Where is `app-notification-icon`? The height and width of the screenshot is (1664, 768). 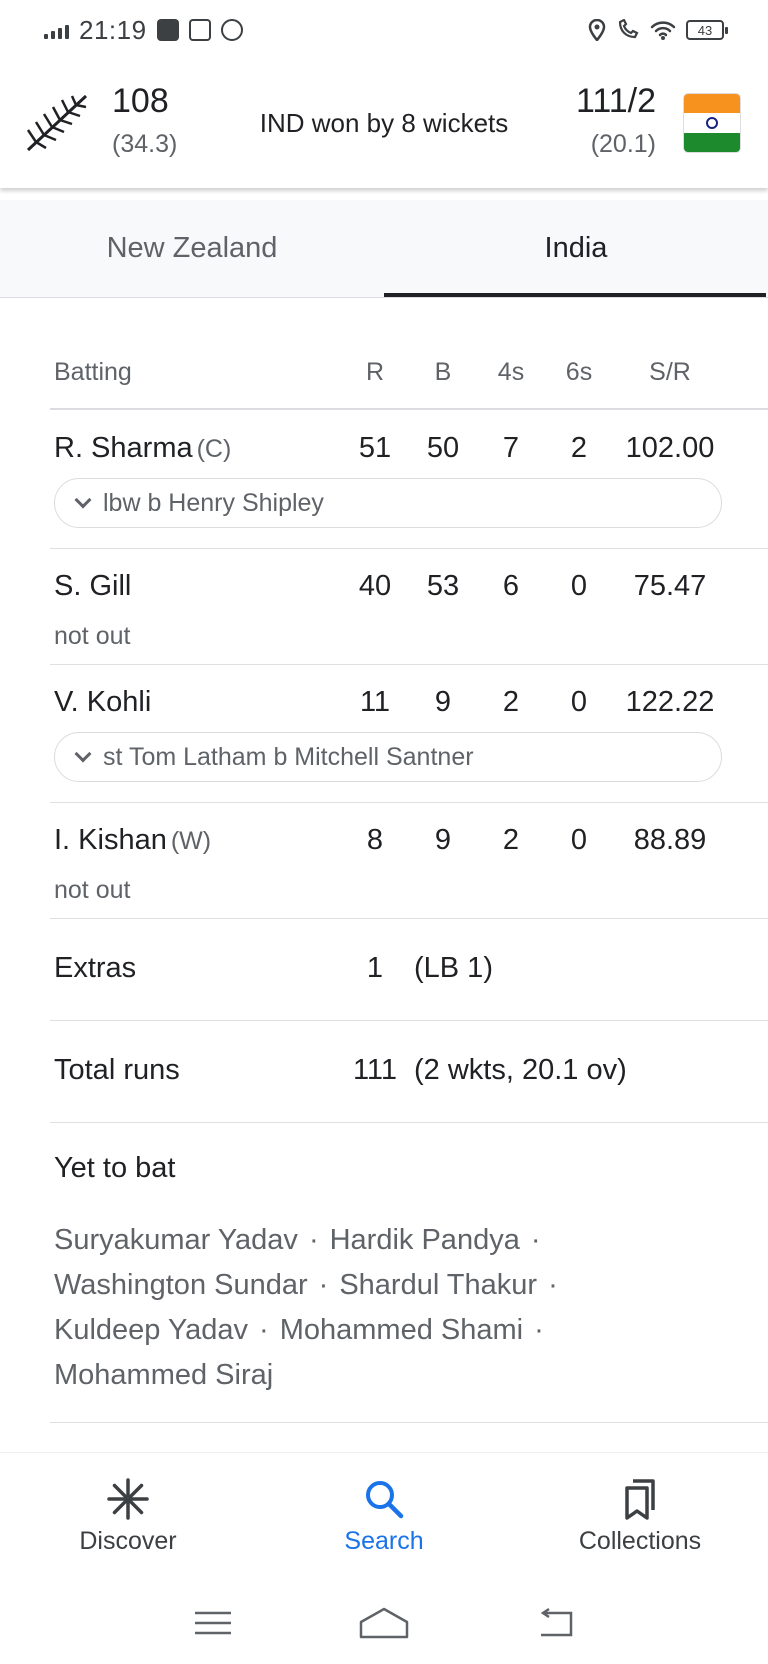 app-notification-icon is located at coordinates (231, 30).